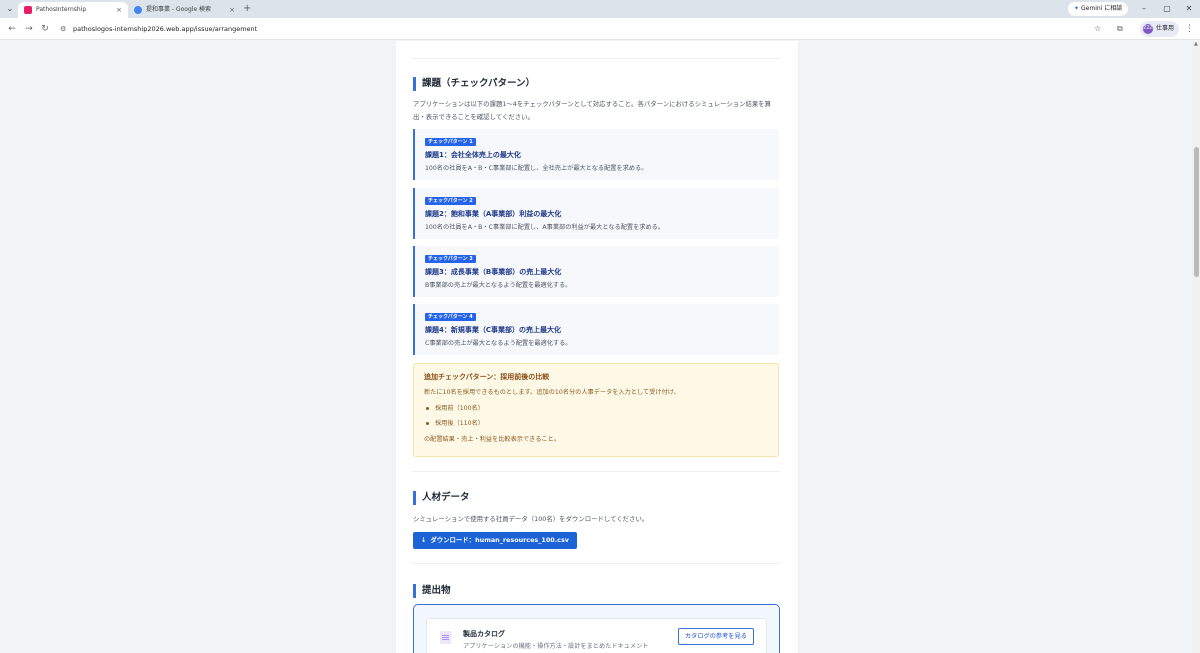  What do you see at coordinates (424, 540) in the screenshot?
I see `download-icon: ↓` at bounding box center [424, 540].